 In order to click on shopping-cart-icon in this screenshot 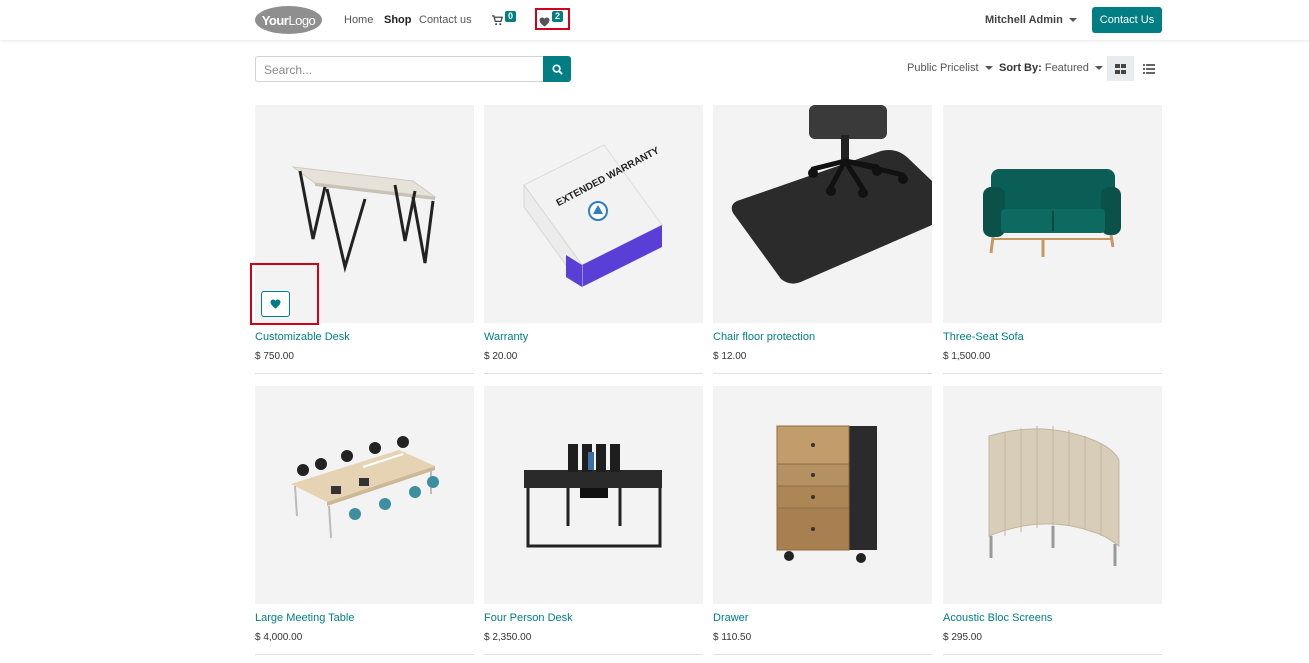, I will do `click(498, 20)`.